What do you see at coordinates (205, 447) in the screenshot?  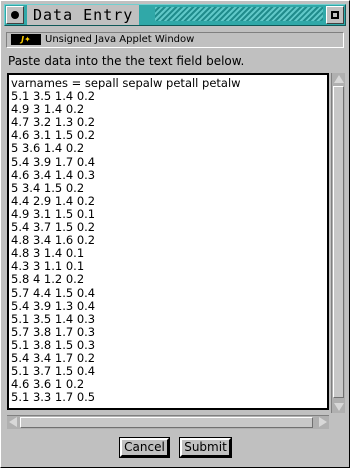 I see `submit-button: Submit` at bounding box center [205, 447].